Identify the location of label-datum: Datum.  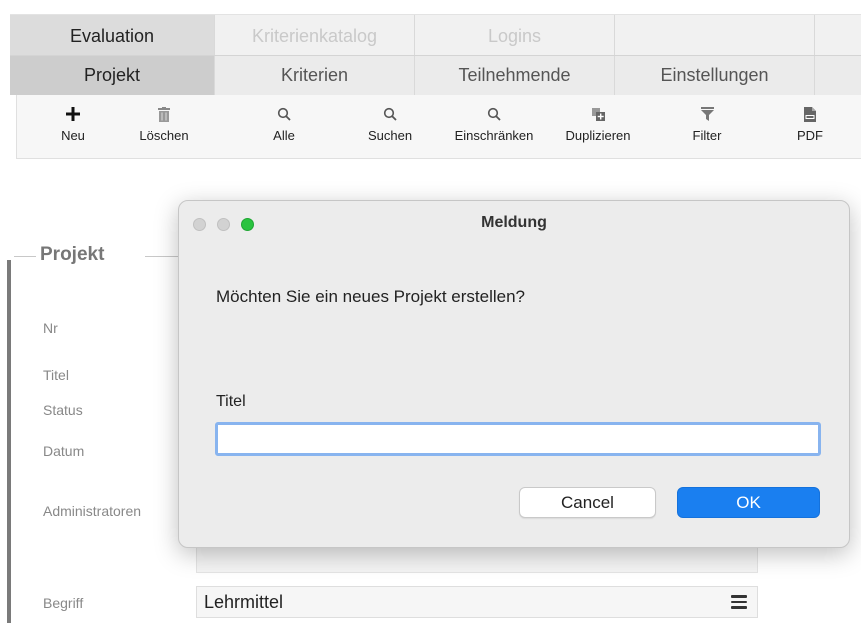
(64, 451).